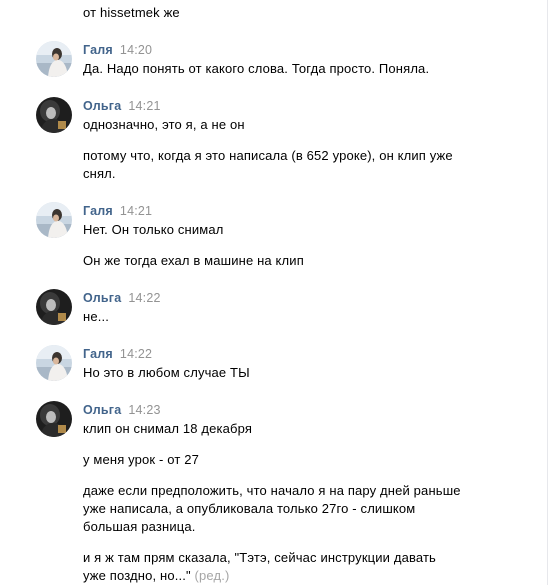 The width and height of the screenshot is (551, 585). Describe the element at coordinates (164, 124) in the screenshot. I see `message-text: однозначно, это я, а не он` at that location.